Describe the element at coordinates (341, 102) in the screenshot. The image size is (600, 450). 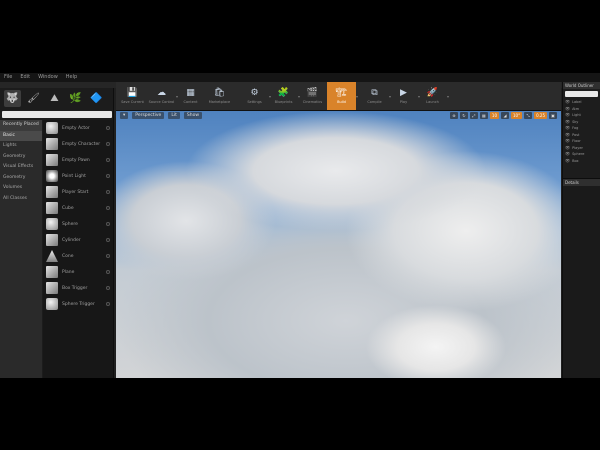
I see `toolbar-label: Build` at that location.